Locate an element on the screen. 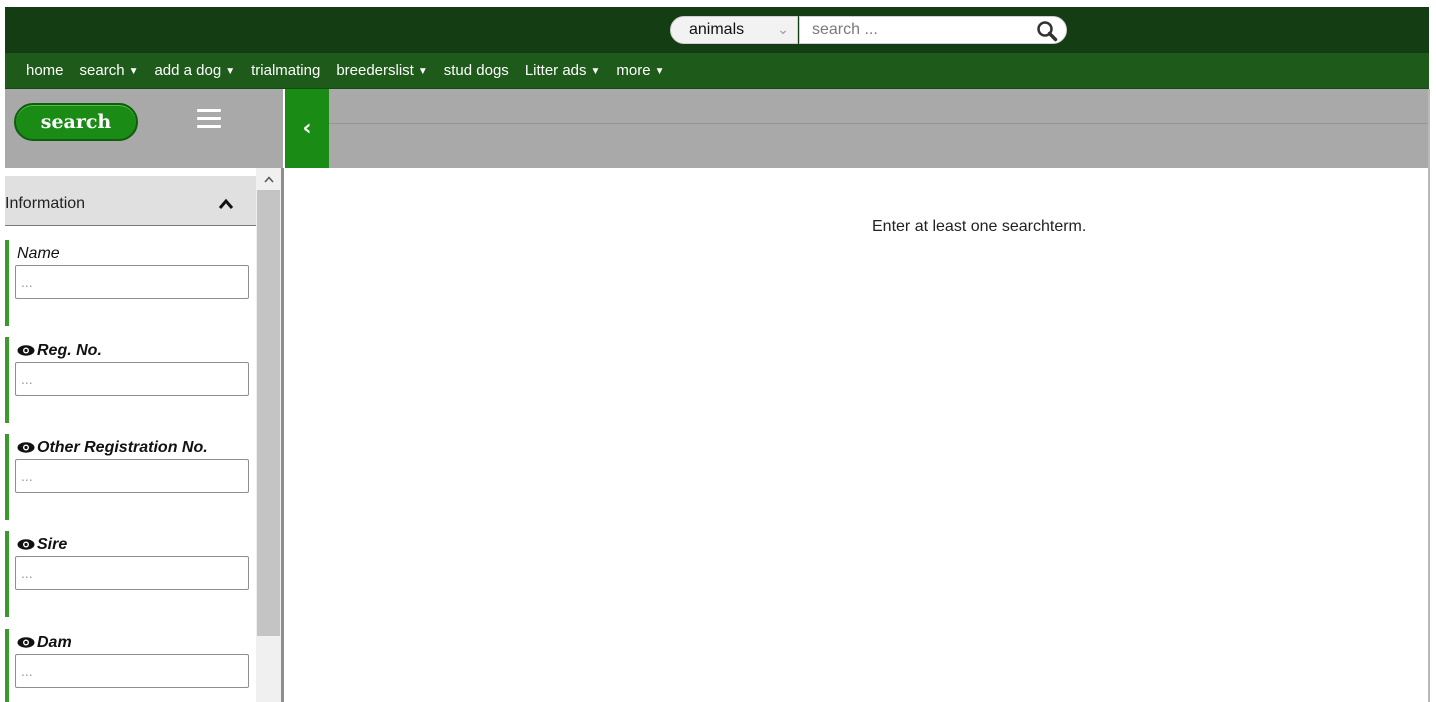 This screenshot has width=1436, height=702. field-dam: Dam is located at coordinates (130, 665).